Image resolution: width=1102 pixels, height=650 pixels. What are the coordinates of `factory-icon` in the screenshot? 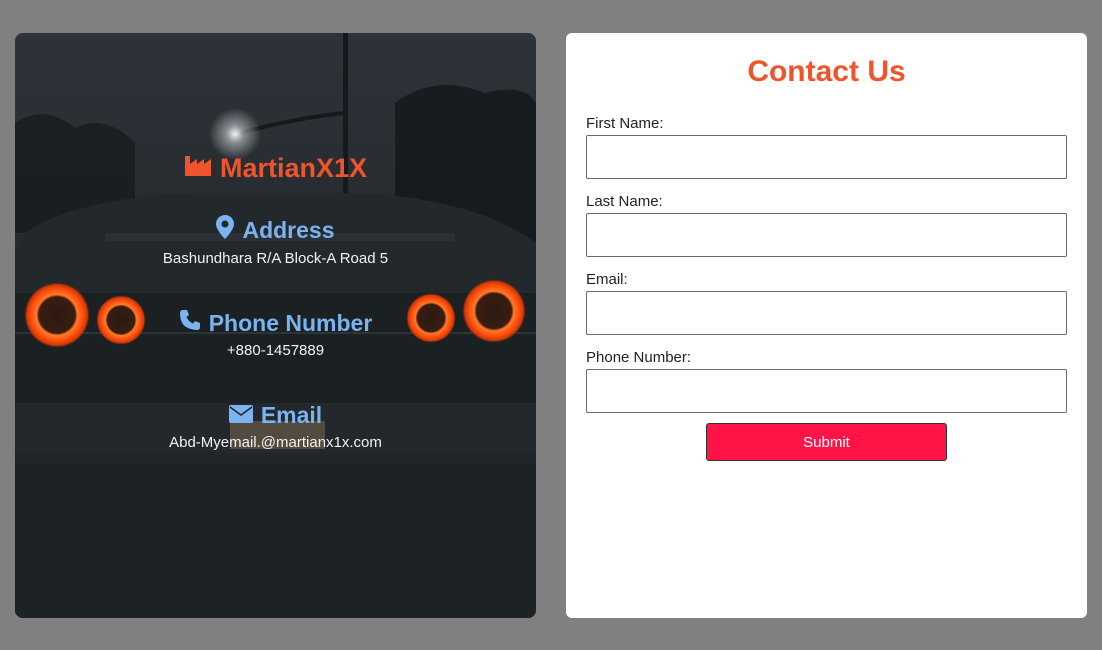 It's located at (198, 168).